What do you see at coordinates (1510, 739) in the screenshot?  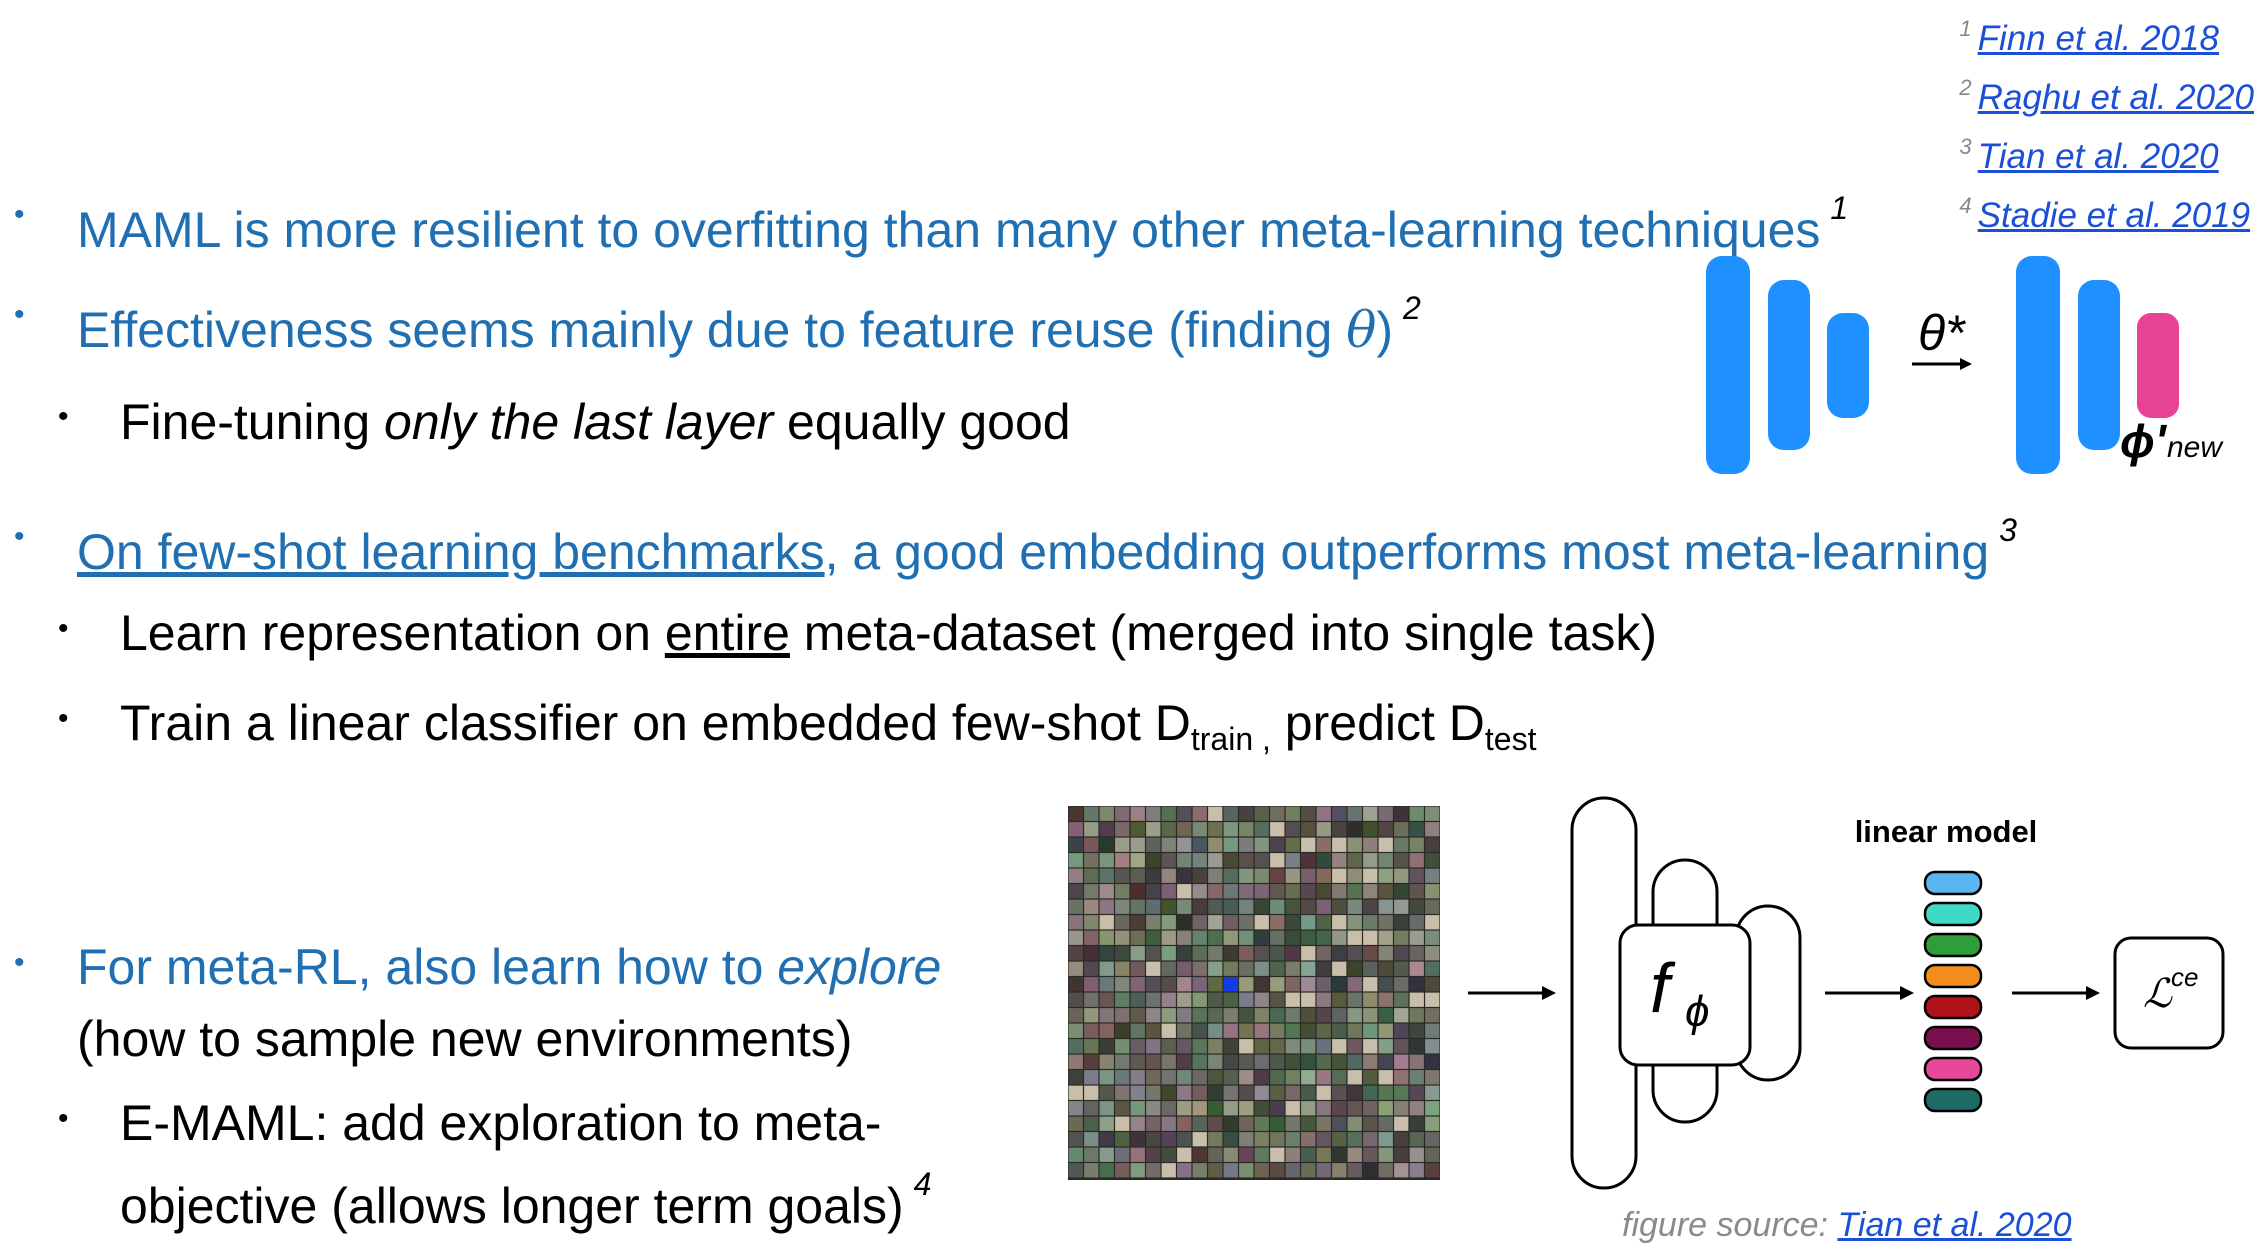 I see `subscript-test: test` at bounding box center [1510, 739].